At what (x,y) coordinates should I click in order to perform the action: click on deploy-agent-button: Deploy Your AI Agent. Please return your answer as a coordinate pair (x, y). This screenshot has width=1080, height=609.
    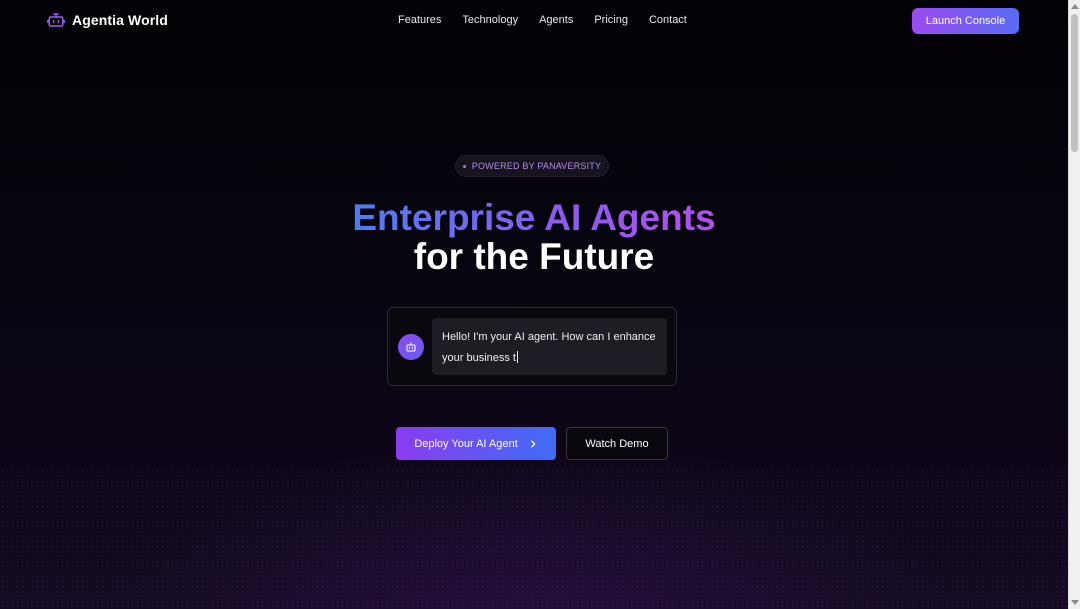
    Looking at the image, I should click on (476, 443).